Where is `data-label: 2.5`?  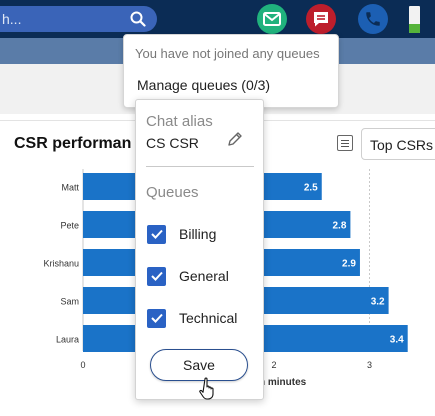
data-label: 2.5 is located at coordinates (311, 188).